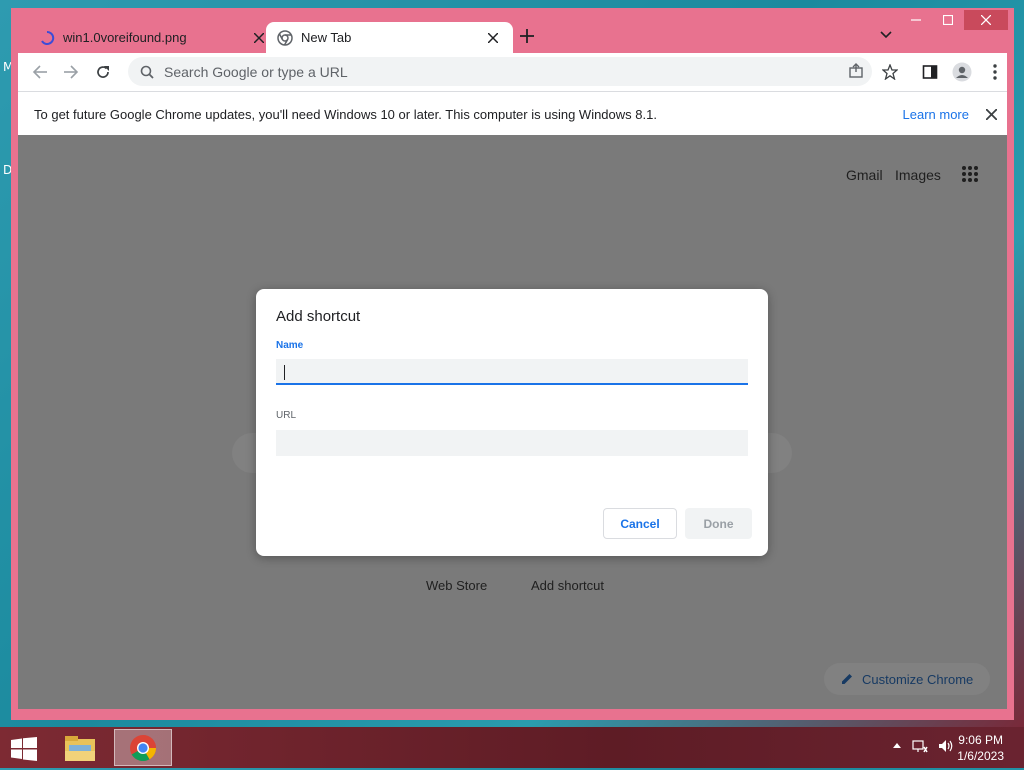 The width and height of the screenshot is (1024, 770). What do you see at coordinates (456, 585) in the screenshot?
I see `shortcut-web-store: Web Store` at bounding box center [456, 585].